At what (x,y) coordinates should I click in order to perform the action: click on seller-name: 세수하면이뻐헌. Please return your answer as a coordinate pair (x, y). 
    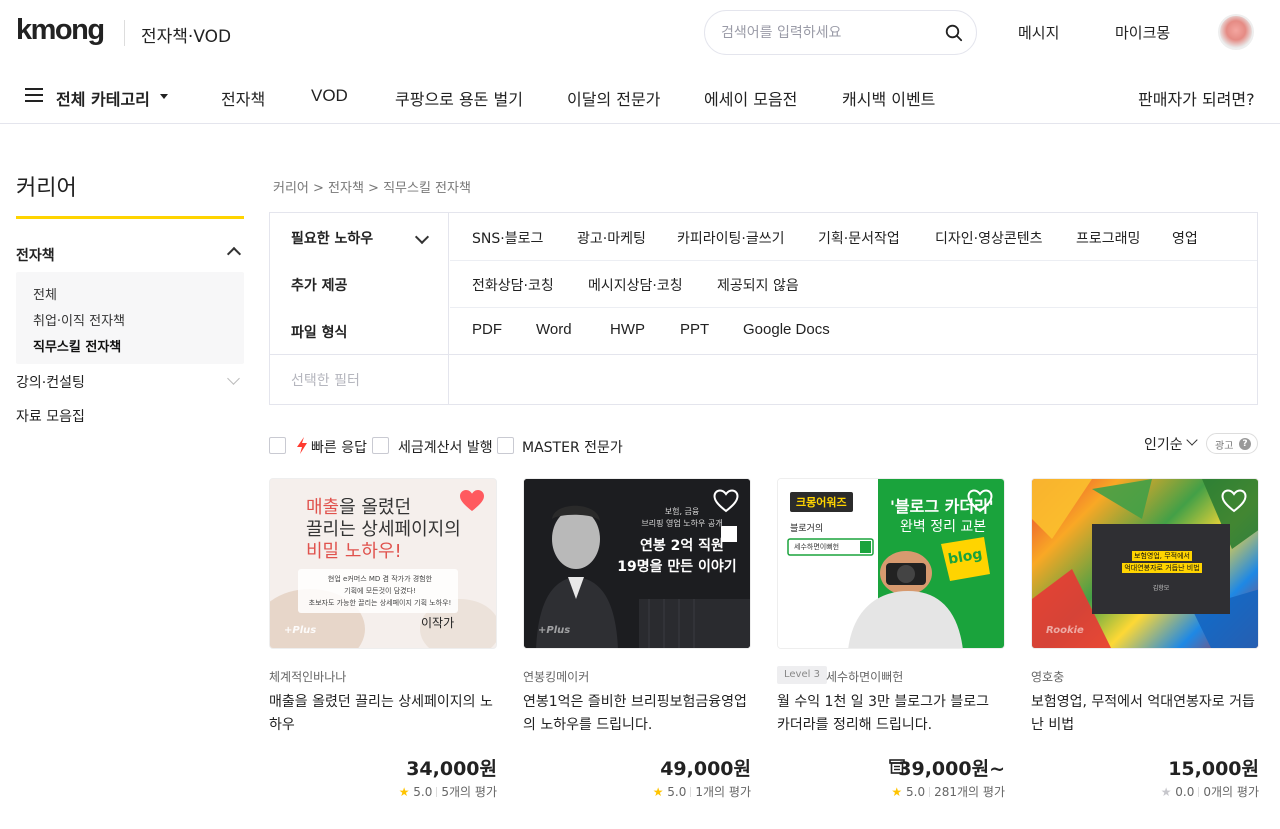
    Looking at the image, I should click on (864, 676).